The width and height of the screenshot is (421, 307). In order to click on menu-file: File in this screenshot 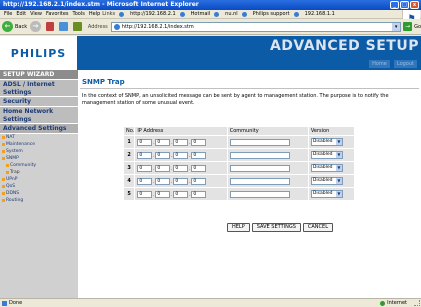, I will do `click(8, 14)`.